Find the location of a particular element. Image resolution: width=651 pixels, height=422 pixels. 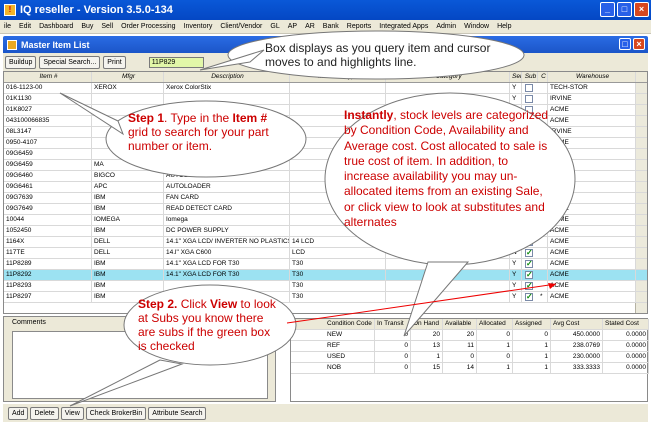

callout-step2-c: View is located at coordinates (224, 304).